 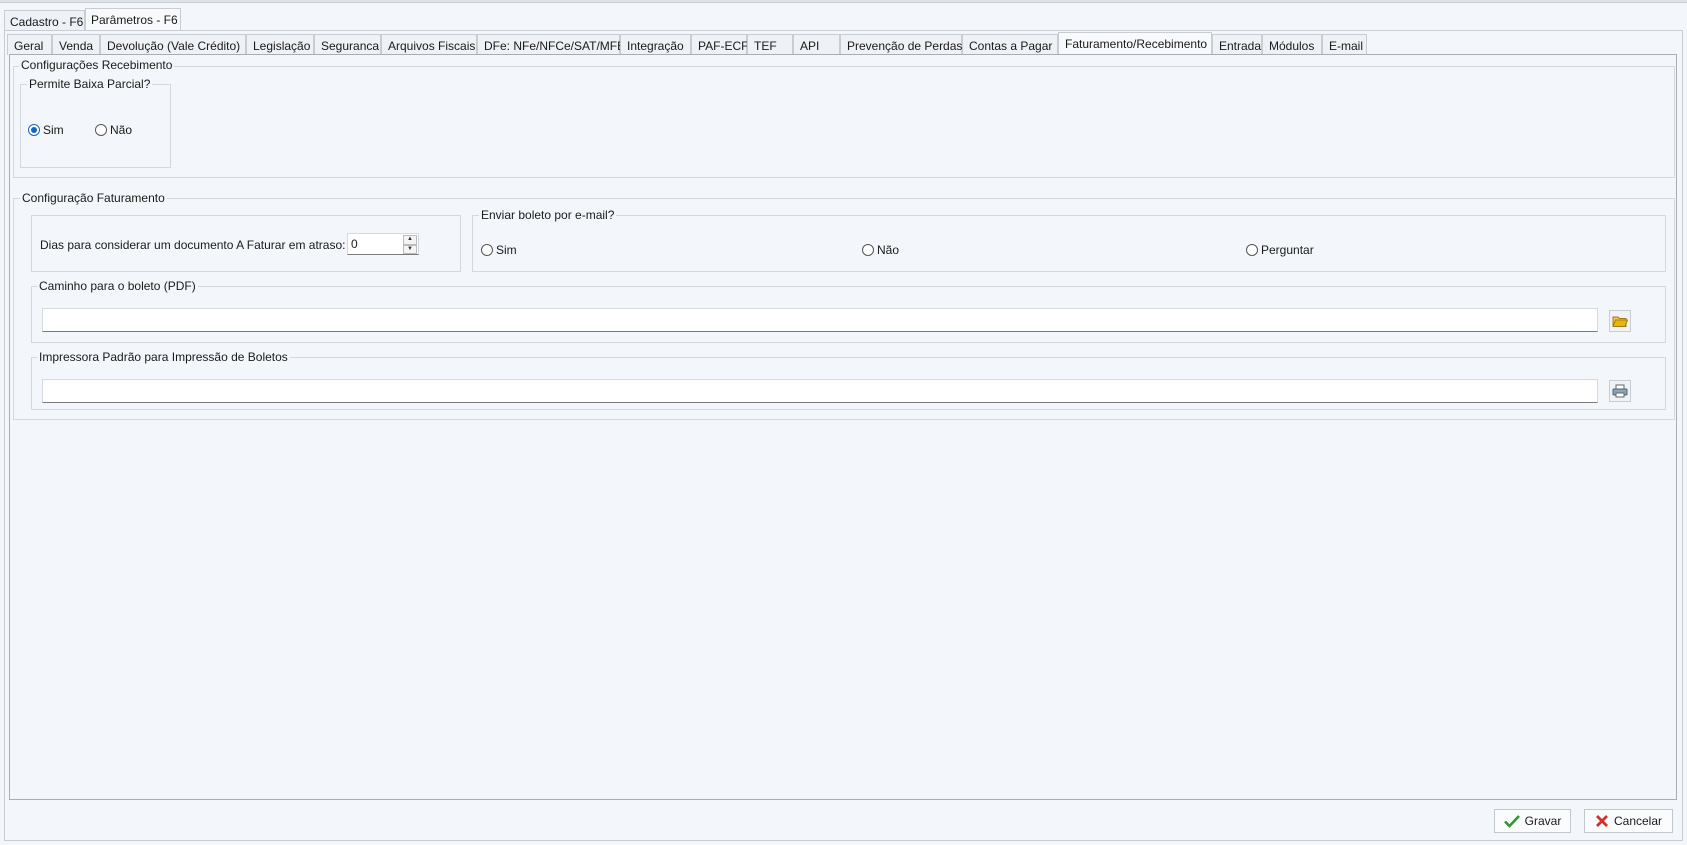 What do you see at coordinates (723, 46) in the screenshot?
I see `tab-label: PAF-ECF` at bounding box center [723, 46].